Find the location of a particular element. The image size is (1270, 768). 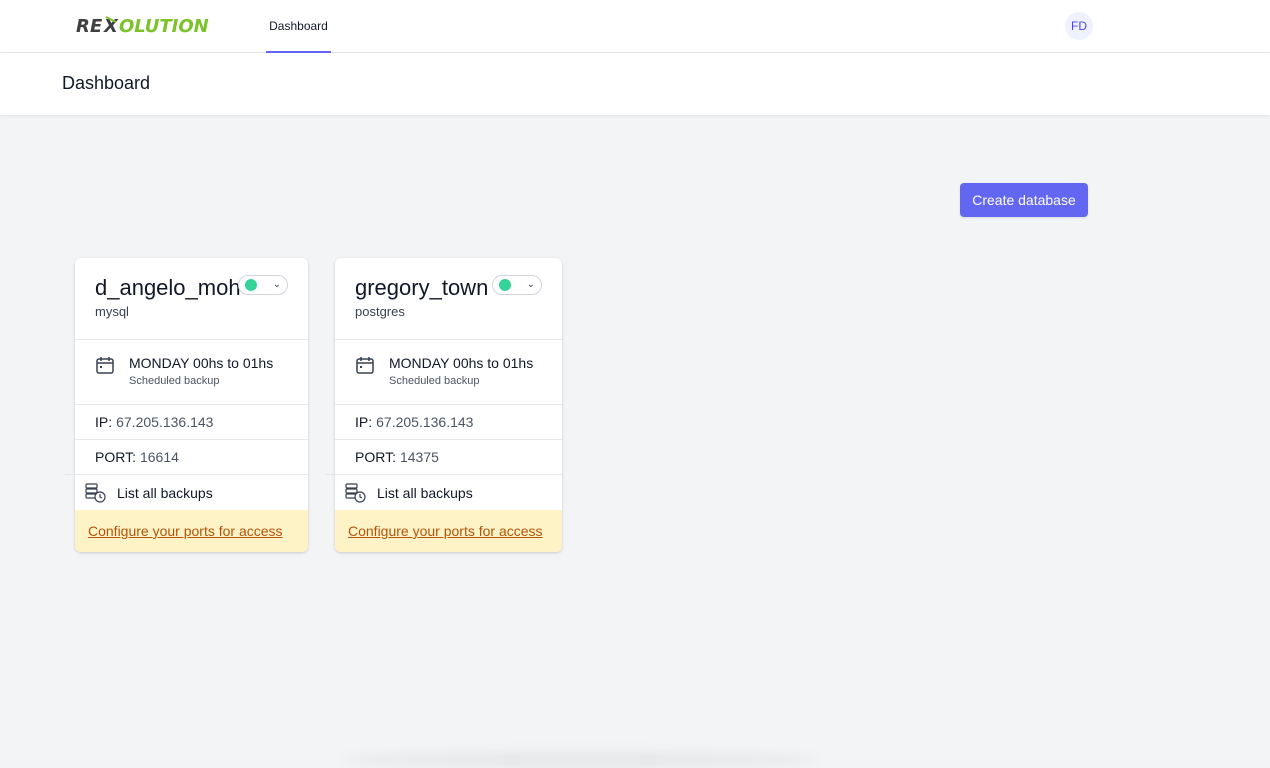

create-database-button: Create database is located at coordinates (1024, 200).